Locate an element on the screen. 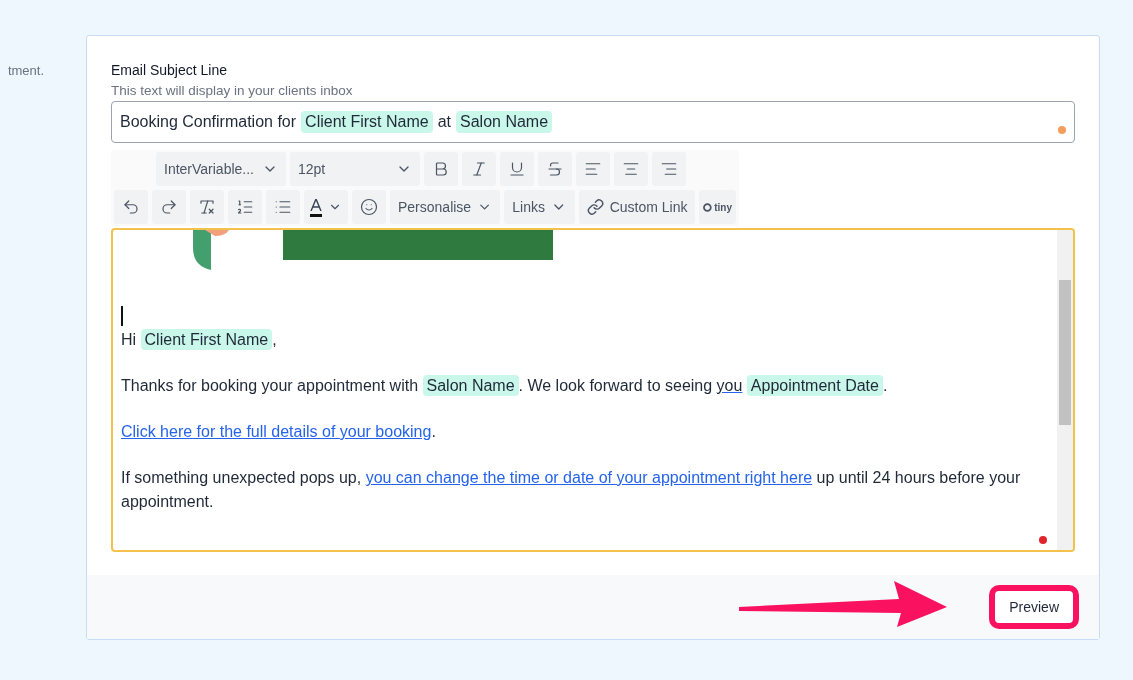 The width and height of the screenshot is (1133, 680). emoji-icon is located at coordinates (369, 207).